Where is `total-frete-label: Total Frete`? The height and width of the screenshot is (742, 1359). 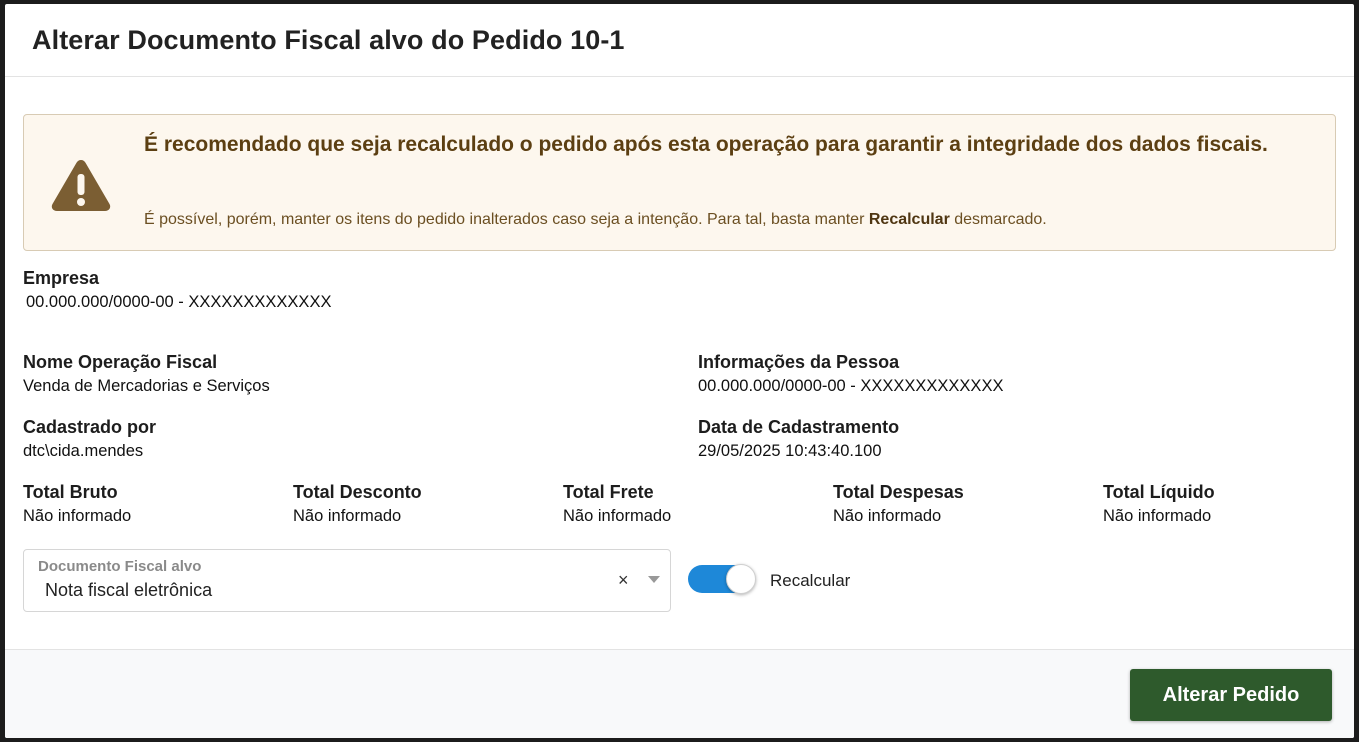 total-frete-label: Total Frete is located at coordinates (608, 492).